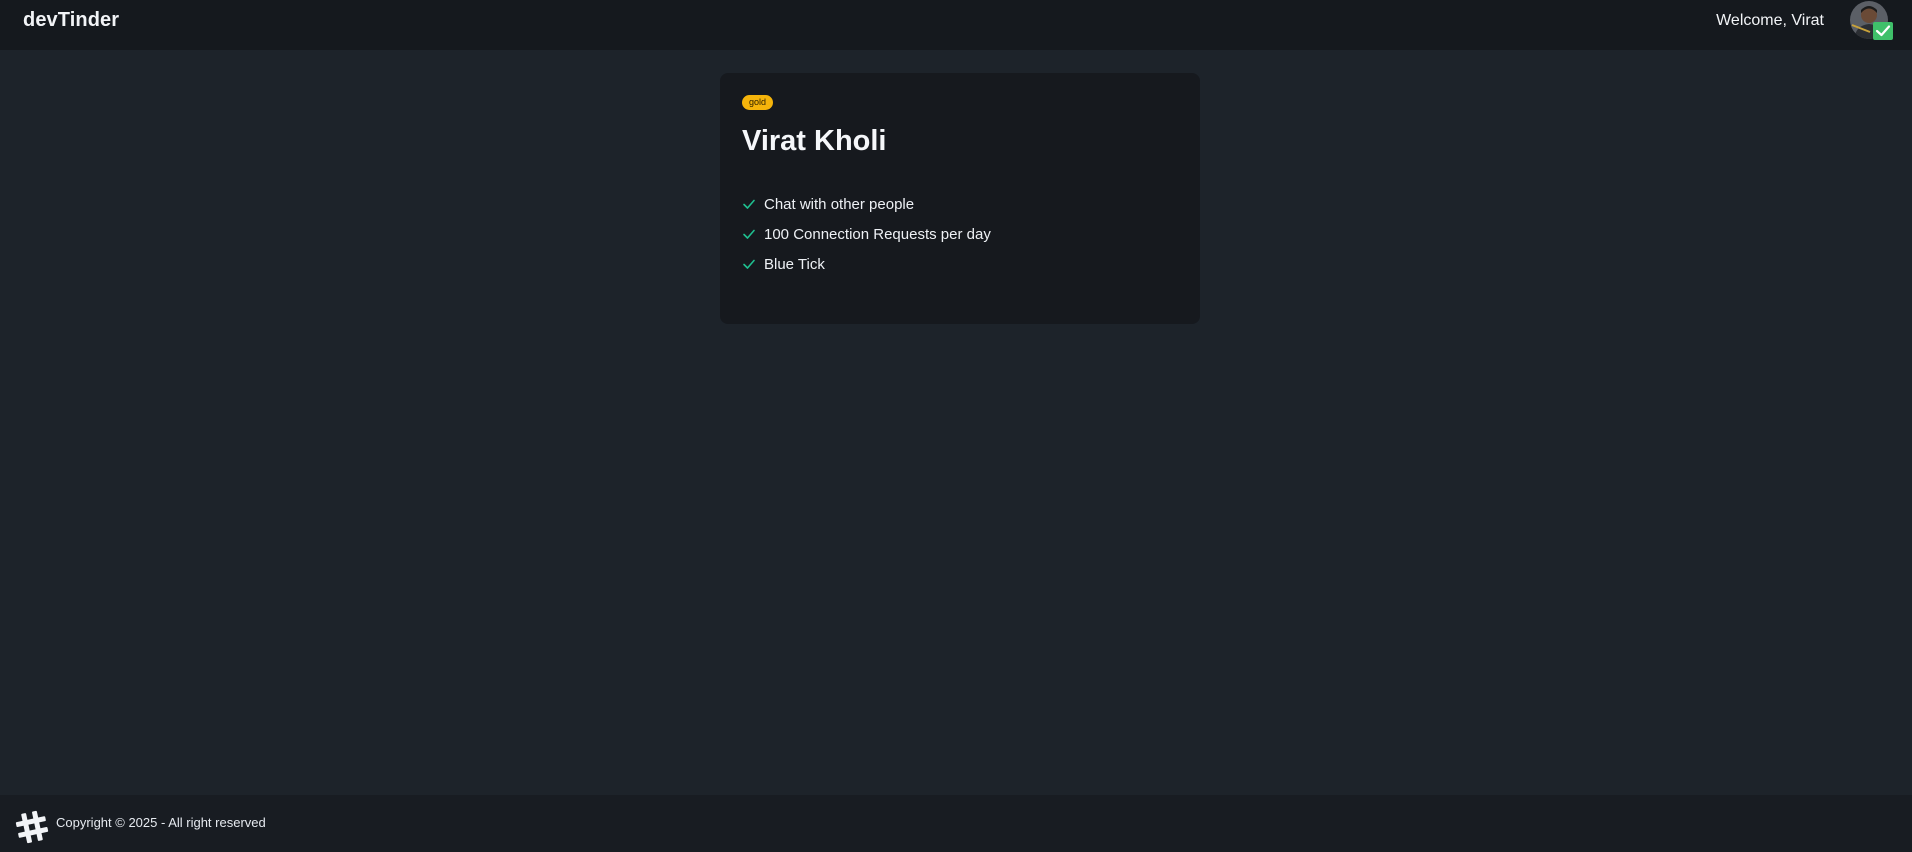 The height and width of the screenshot is (852, 1912). I want to click on footer: Copyright © 2025 - All right reserved, so click(956, 823).